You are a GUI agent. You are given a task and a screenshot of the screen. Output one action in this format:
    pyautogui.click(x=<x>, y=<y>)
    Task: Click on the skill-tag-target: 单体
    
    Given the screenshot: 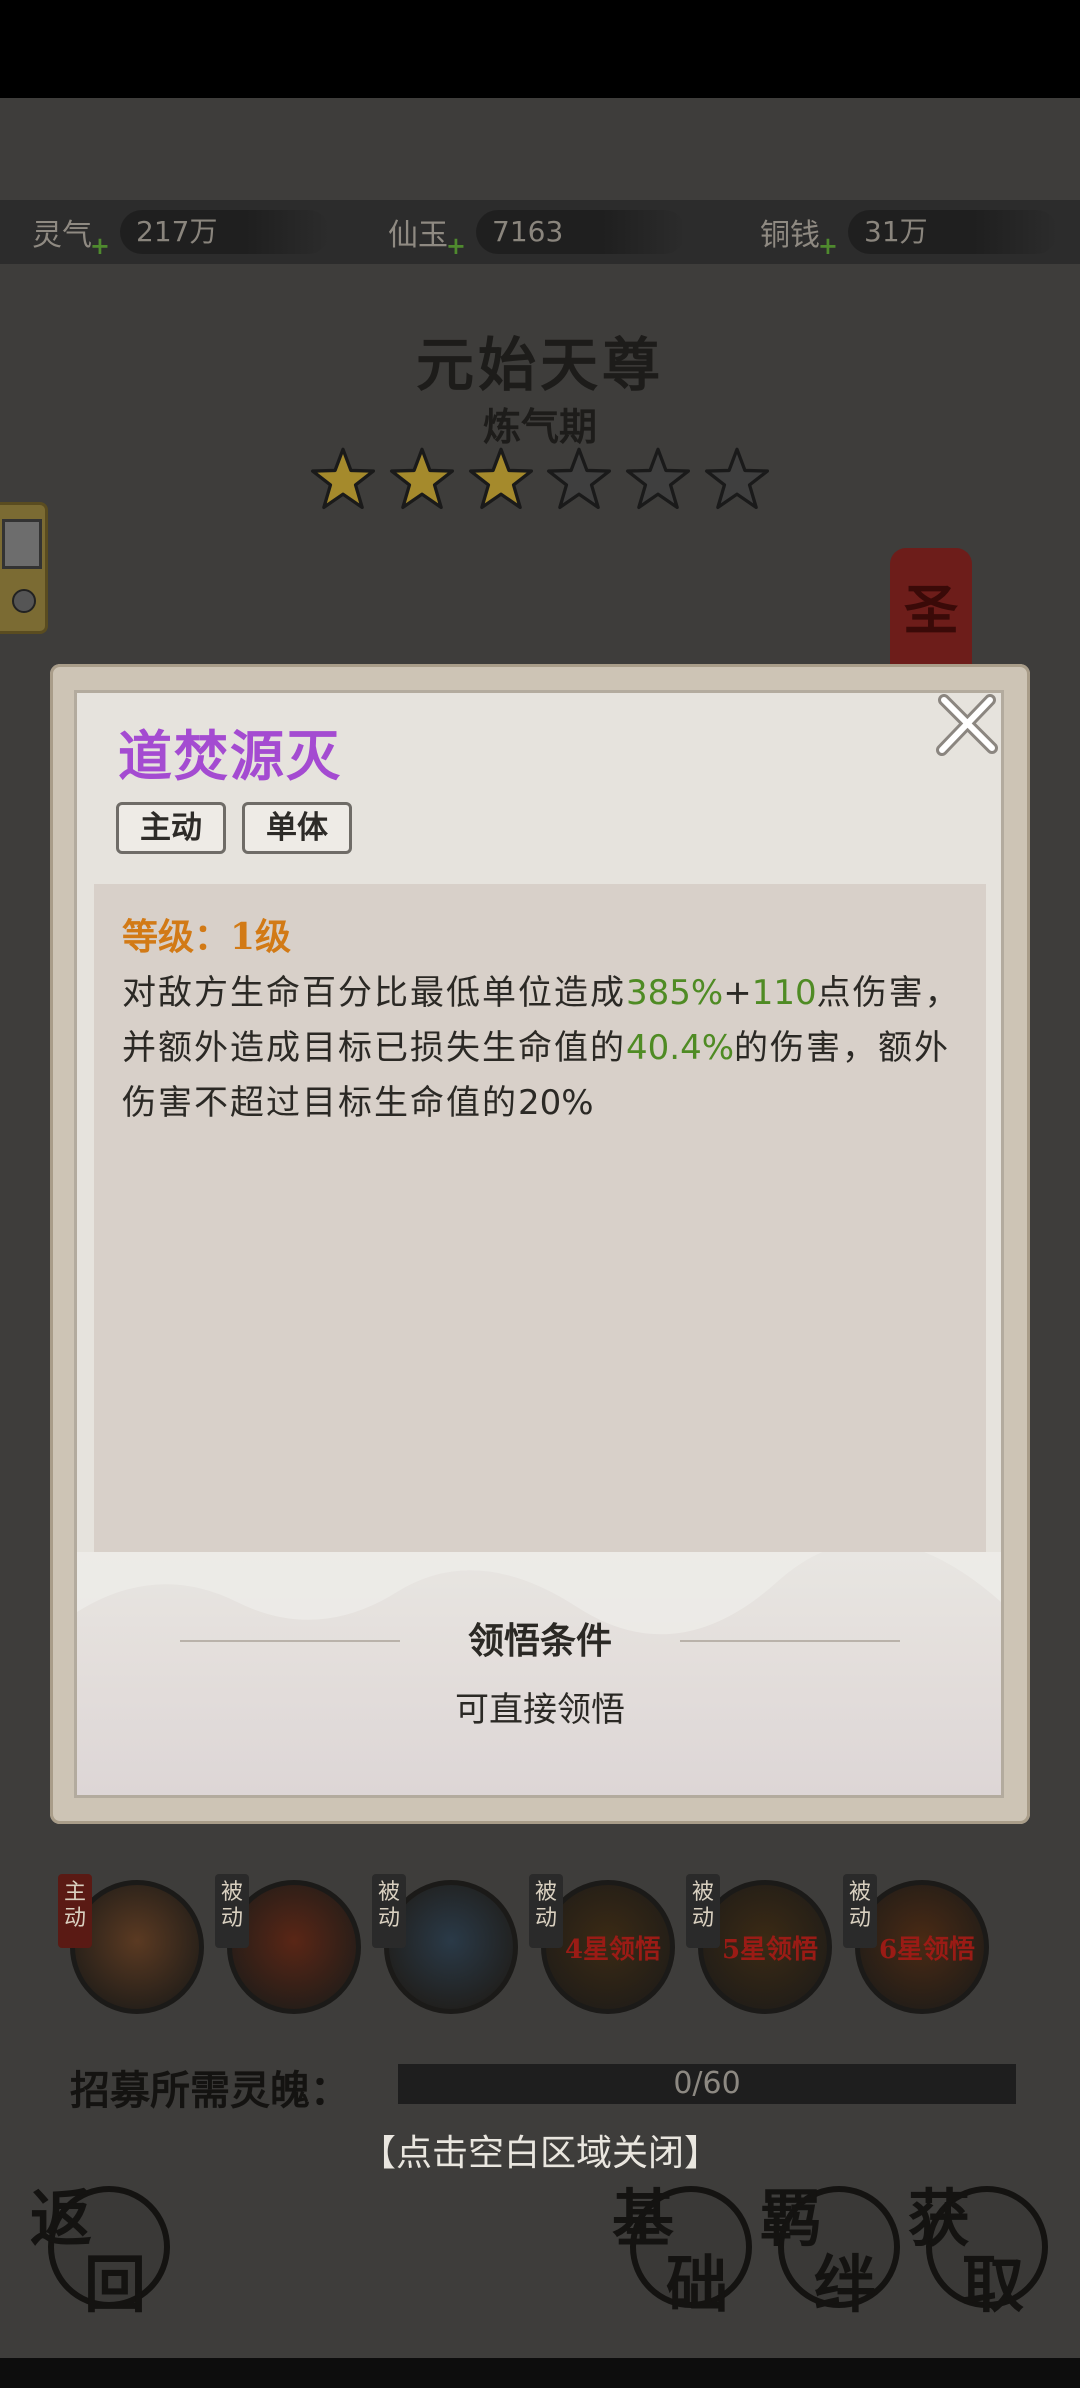 What is the action you would take?
    pyautogui.click(x=297, y=828)
    